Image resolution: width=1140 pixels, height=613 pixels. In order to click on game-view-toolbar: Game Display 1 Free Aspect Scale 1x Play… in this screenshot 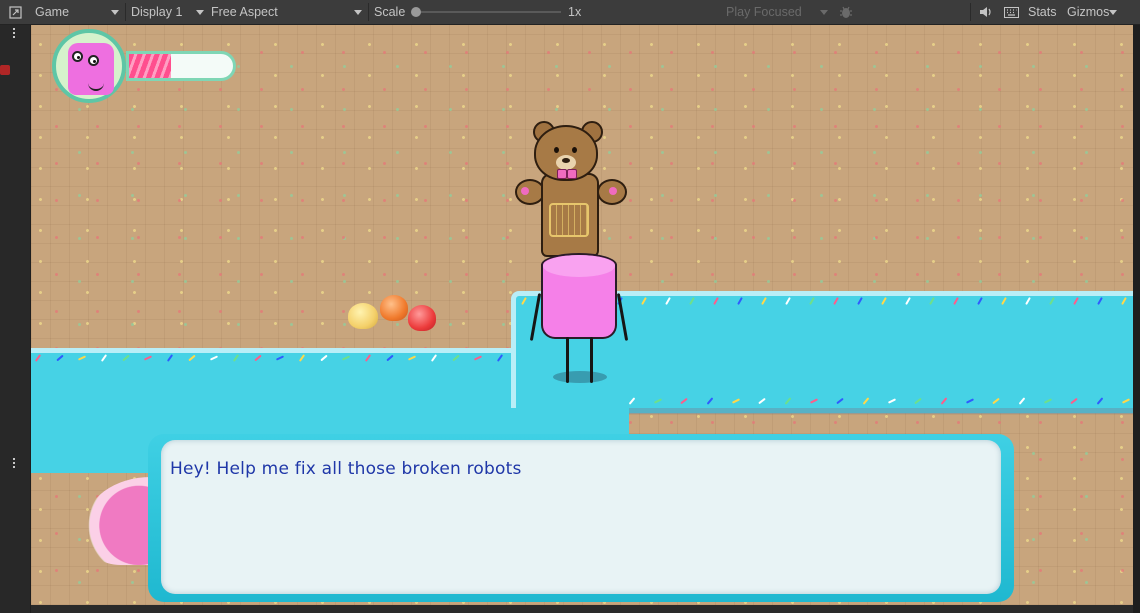, I will do `click(570, 12)`.